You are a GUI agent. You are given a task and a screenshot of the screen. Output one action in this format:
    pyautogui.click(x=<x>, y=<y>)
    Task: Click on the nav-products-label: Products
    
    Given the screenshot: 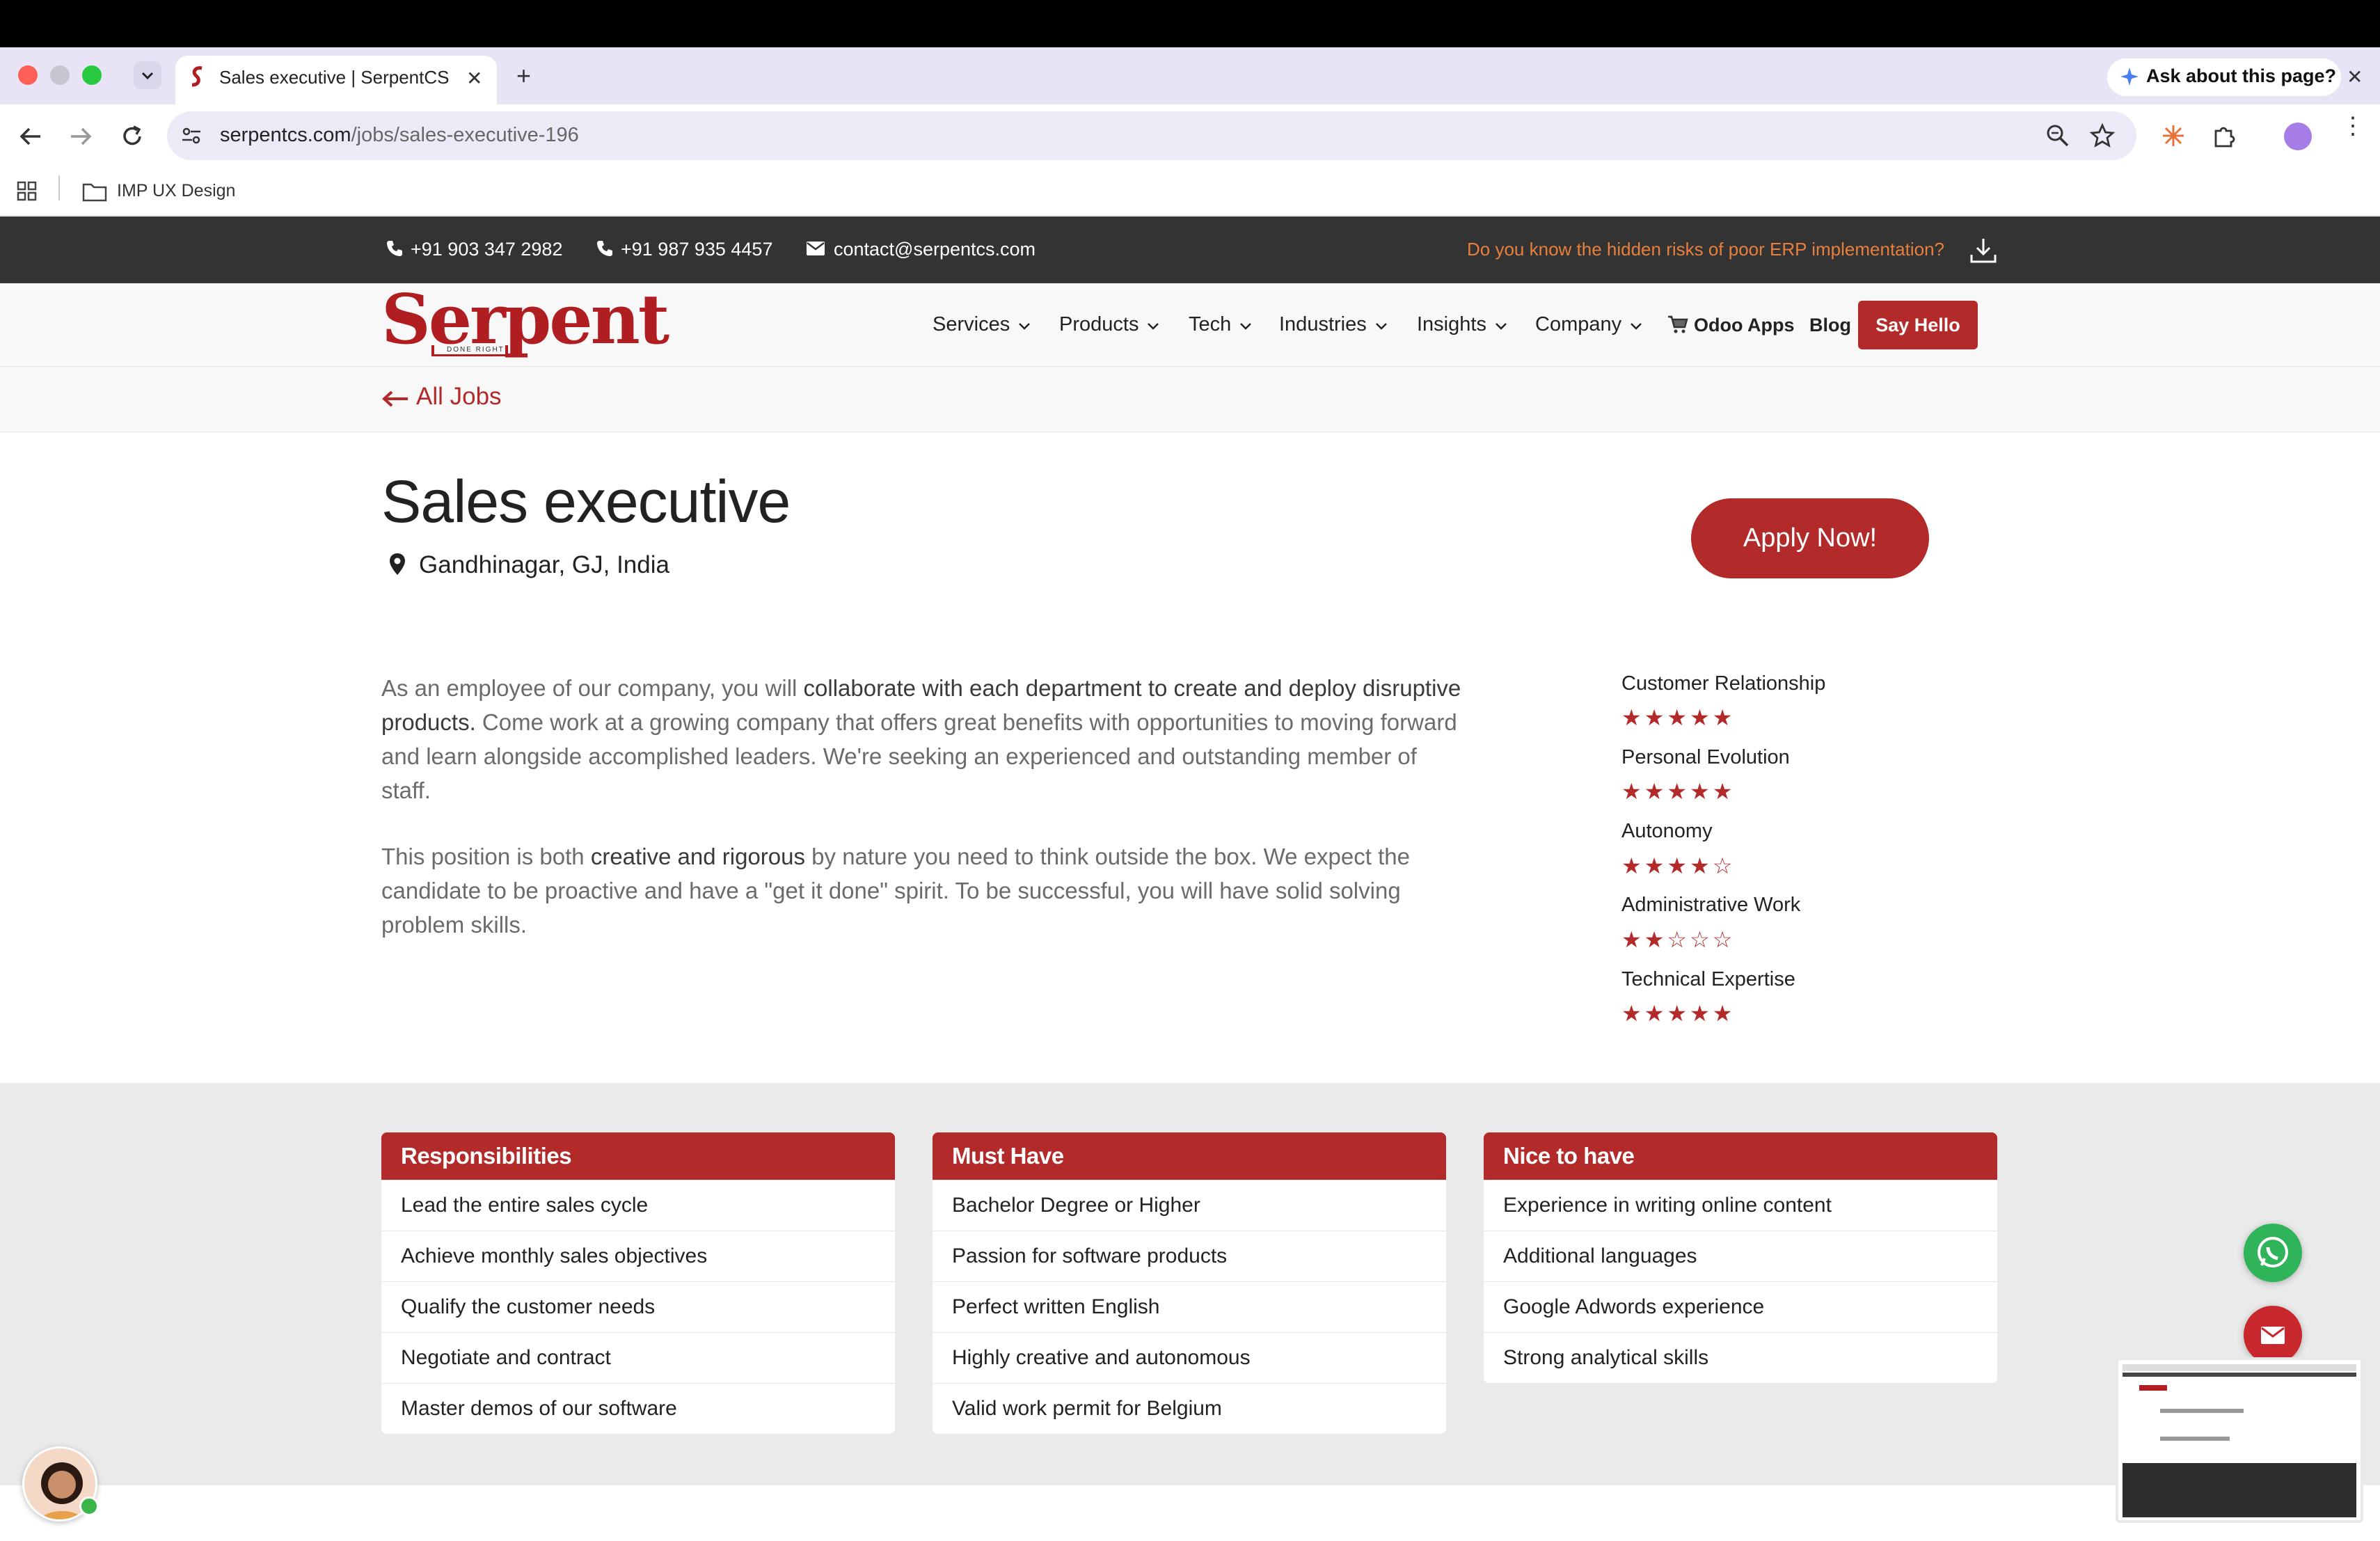 What is the action you would take?
    pyautogui.click(x=1099, y=324)
    